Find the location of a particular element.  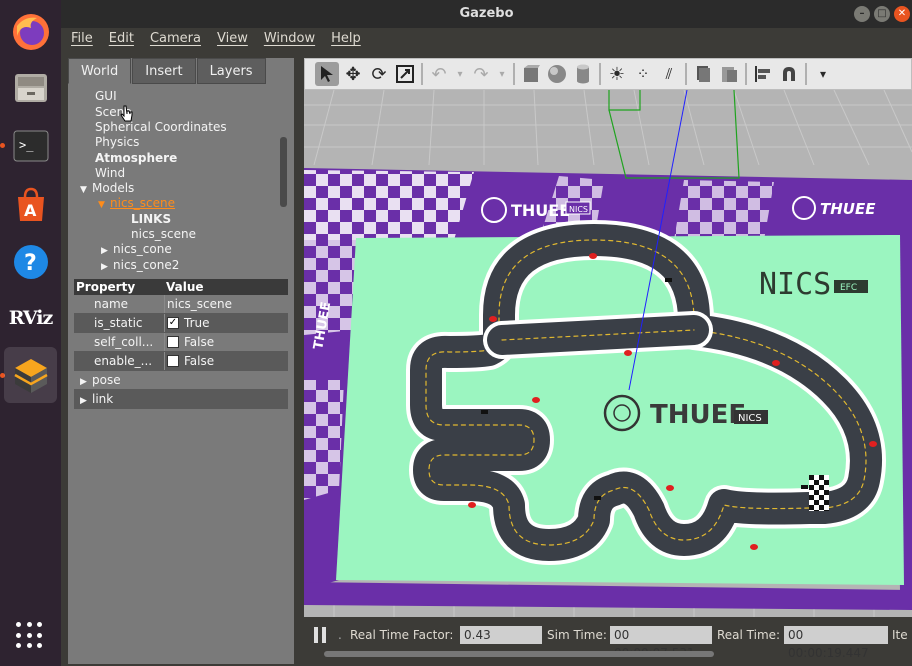

tab-insert: Insert is located at coordinates (164, 71).